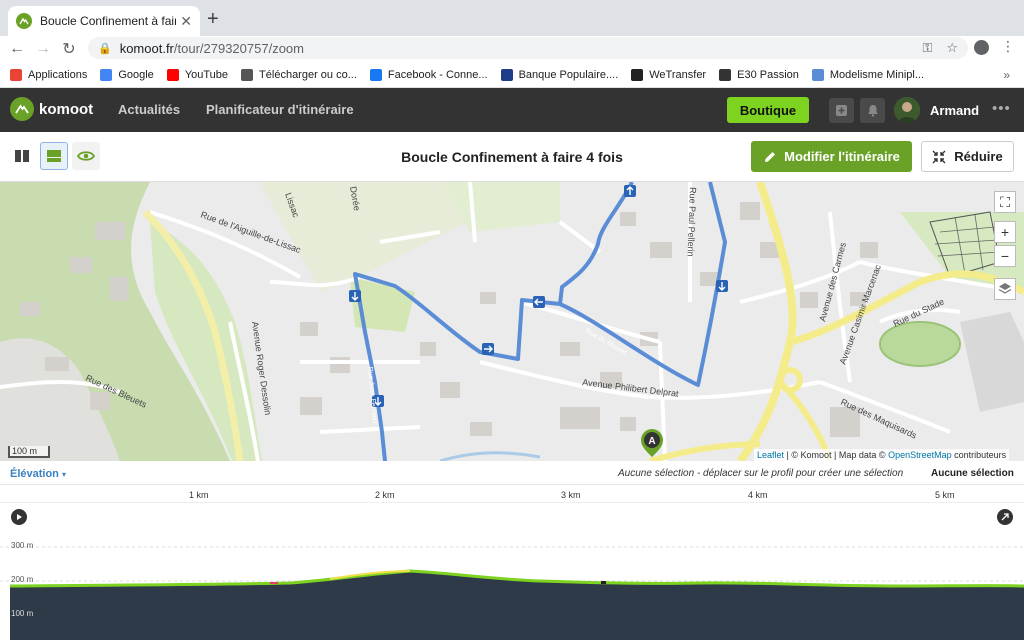 This screenshot has width=1024, height=640. Describe the element at coordinates (213, 19) in the screenshot. I see `new-tab-icon: +` at that location.